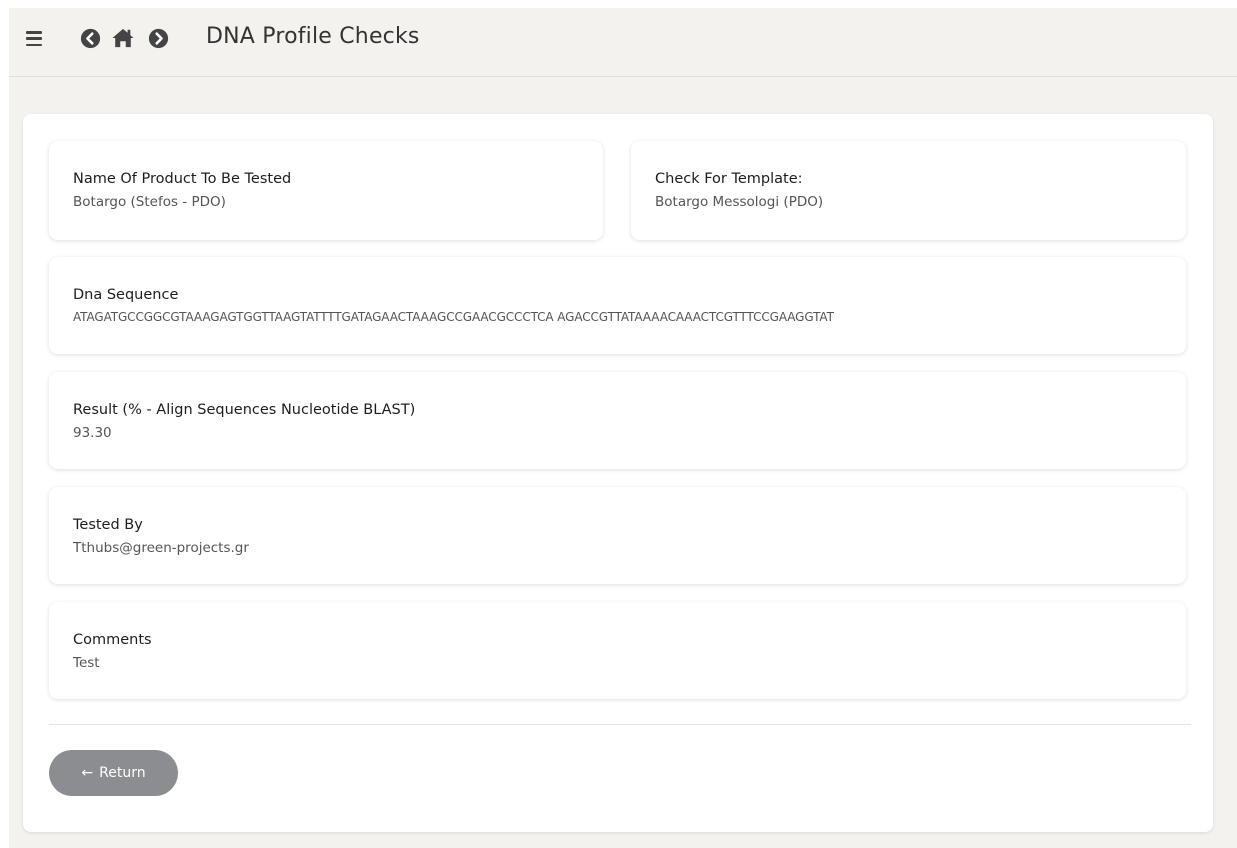 This screenshot has width=1237, height=848. What do you see at coordinates (729, 179) in the screenshot?
I see `template-label: Check For Template:` at bounding box center [729, 179].